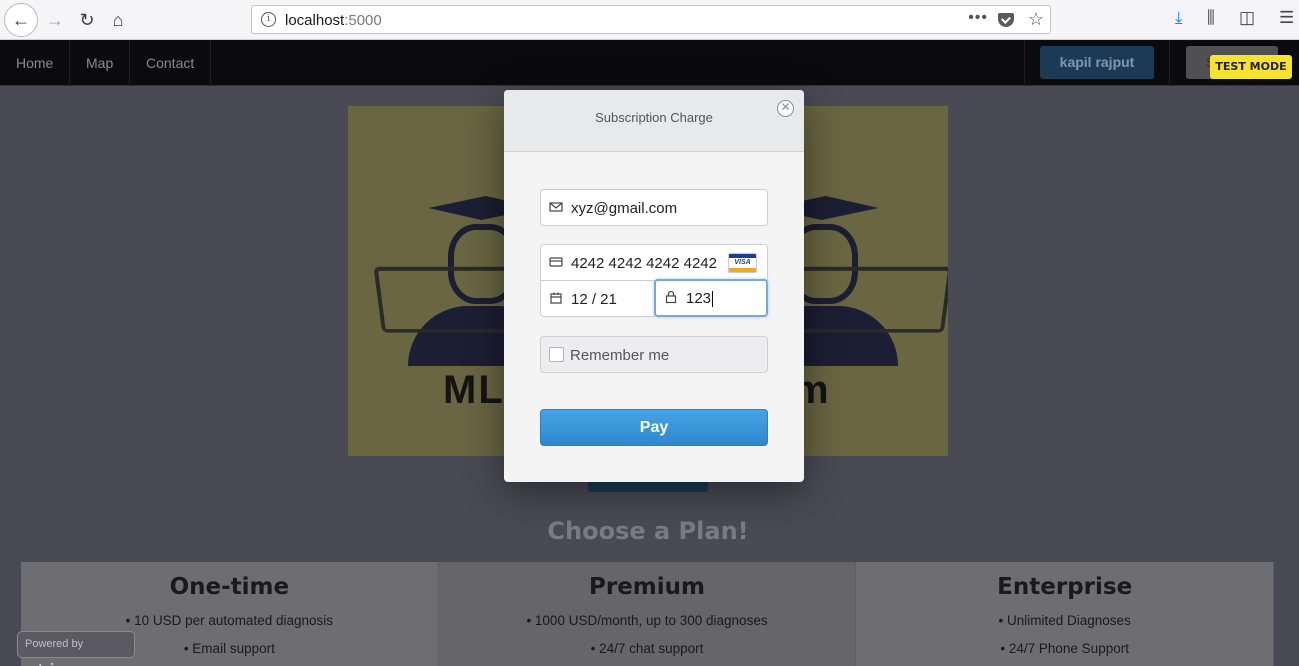 The image size is (1299, 666). I want to click on cvc-text: 123, so click(699, 298).